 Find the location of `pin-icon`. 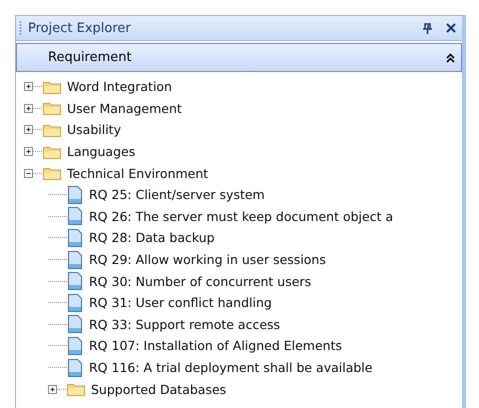

pin-icon is located at coordinates (427, 28).